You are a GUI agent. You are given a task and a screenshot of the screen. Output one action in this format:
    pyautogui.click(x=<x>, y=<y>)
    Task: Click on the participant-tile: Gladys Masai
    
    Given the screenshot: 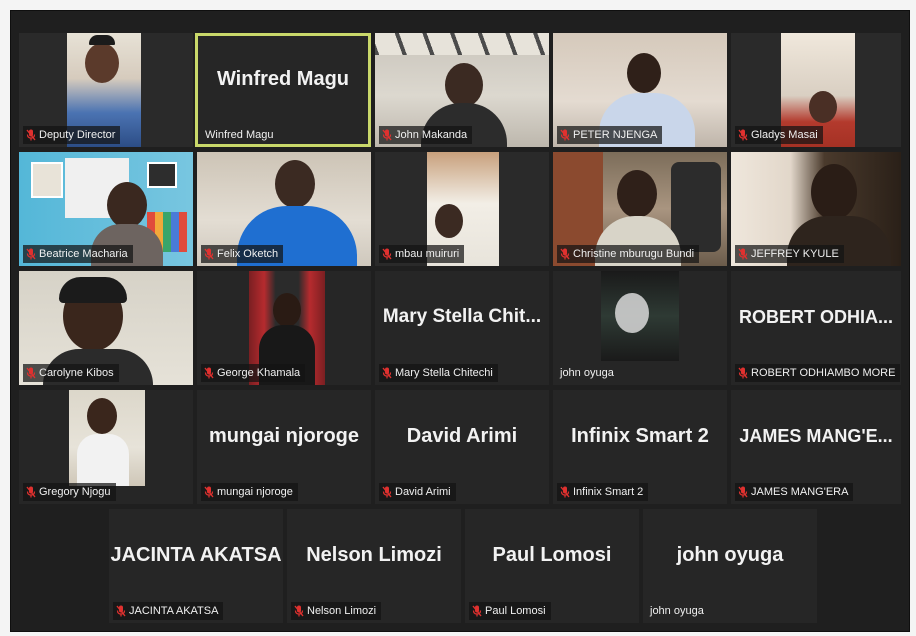 What is the action you would take?
    pyautogui.click(x=816, y=90)
    